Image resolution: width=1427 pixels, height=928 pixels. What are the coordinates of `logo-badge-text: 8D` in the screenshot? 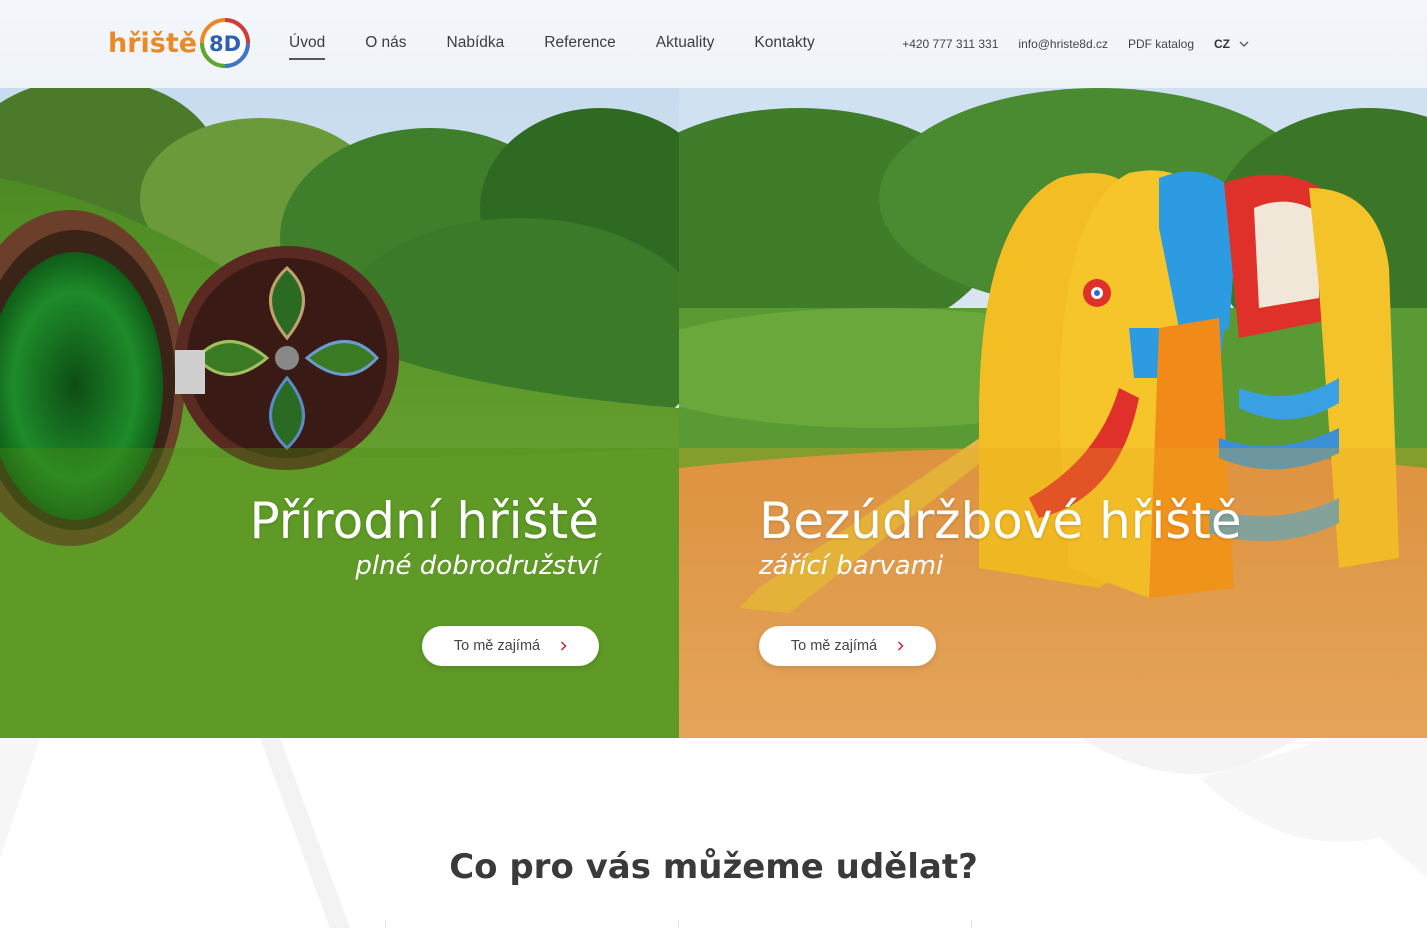 It's located at (225, 44).